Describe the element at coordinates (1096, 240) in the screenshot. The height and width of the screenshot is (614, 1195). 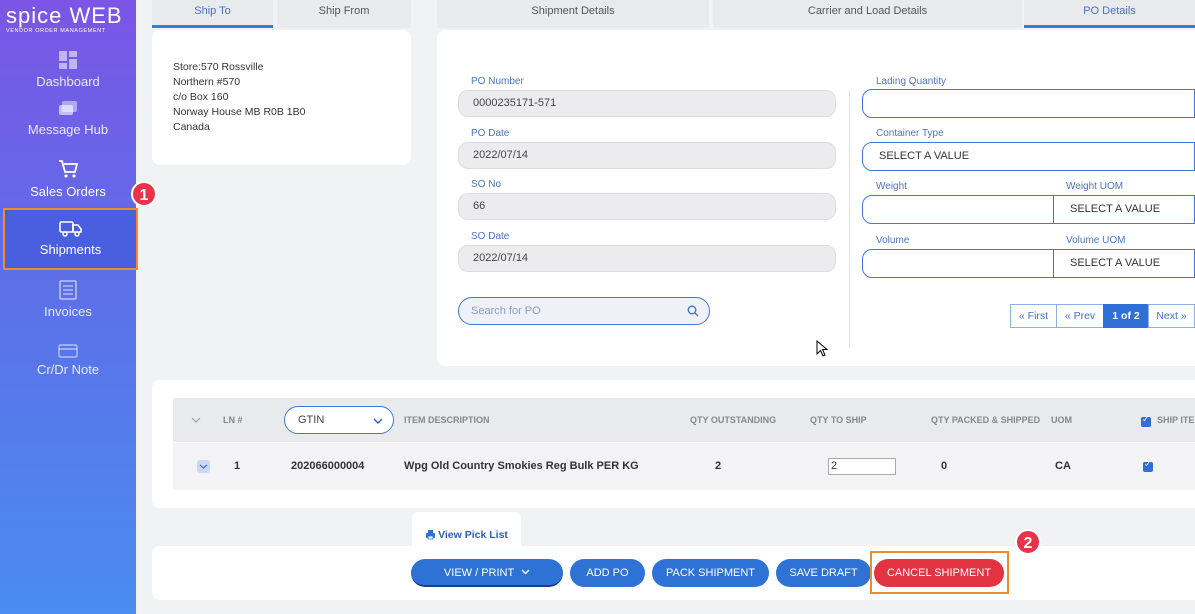
I see `volume-uom-label: Volume UOM` at that location.